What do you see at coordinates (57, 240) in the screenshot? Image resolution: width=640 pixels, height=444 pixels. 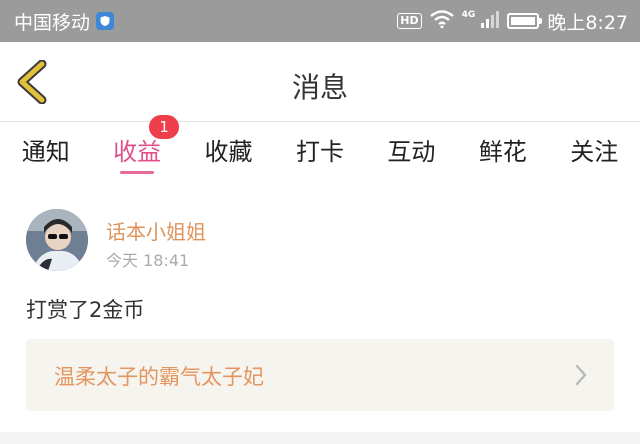 I see `avatar` at bounding box center [57, 240].